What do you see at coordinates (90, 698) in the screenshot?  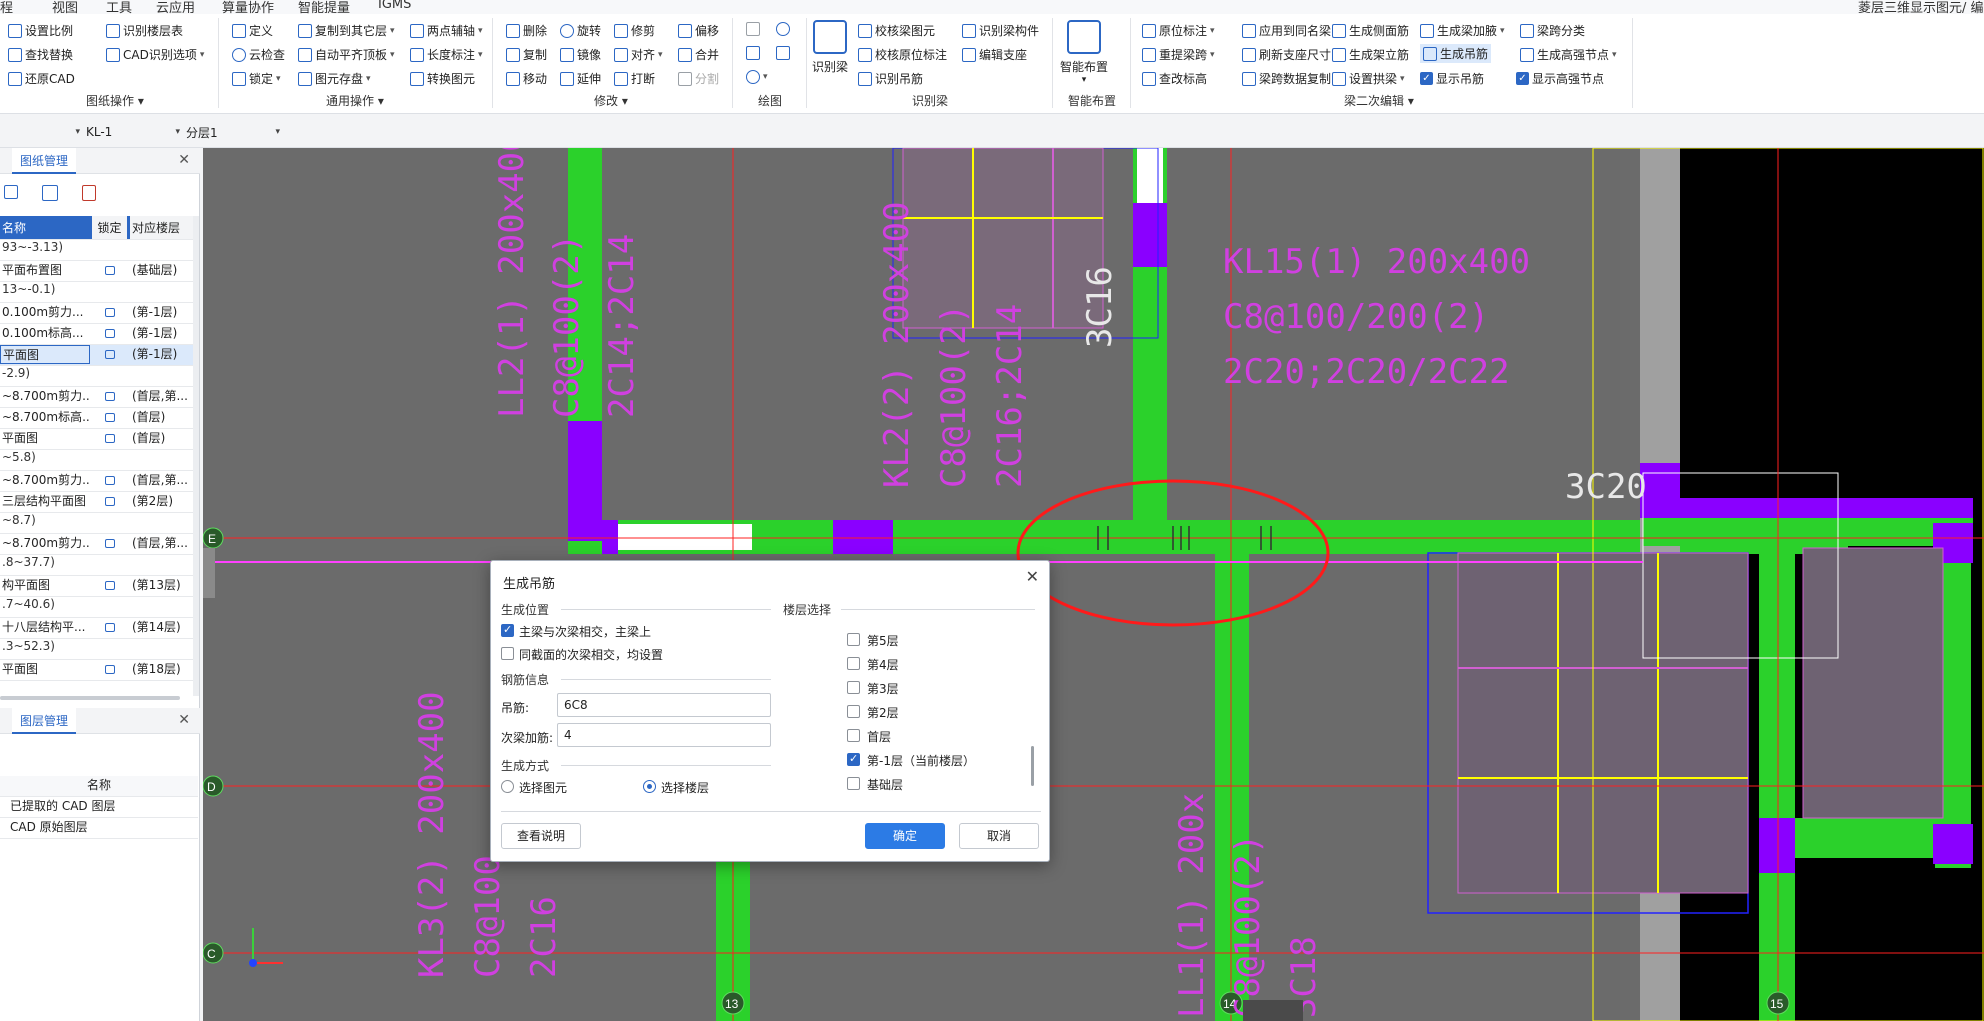 I see `horizontal-scrollbar` at bounding box center [90, 698].